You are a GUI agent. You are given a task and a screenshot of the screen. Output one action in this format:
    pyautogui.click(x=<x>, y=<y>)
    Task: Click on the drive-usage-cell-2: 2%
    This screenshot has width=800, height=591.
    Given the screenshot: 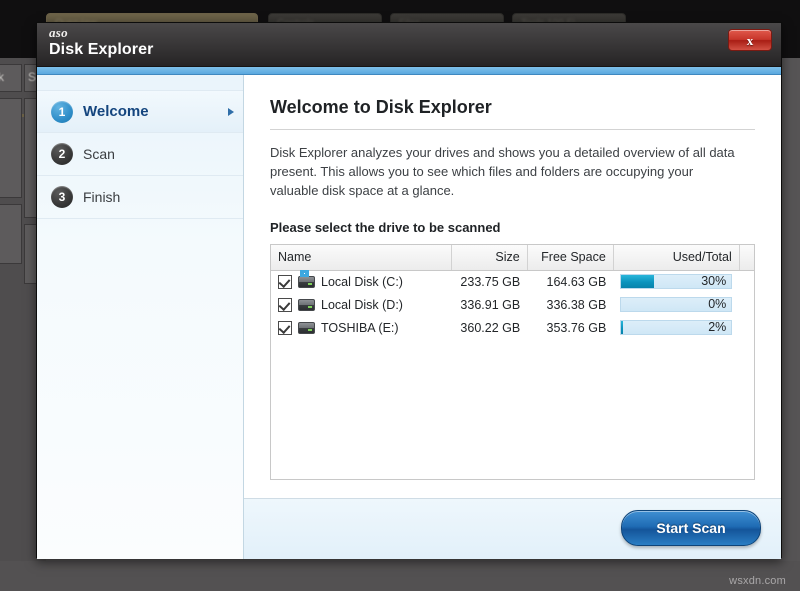 What is the action you would take?
    pyautogui.click(x=676, y=327)
    